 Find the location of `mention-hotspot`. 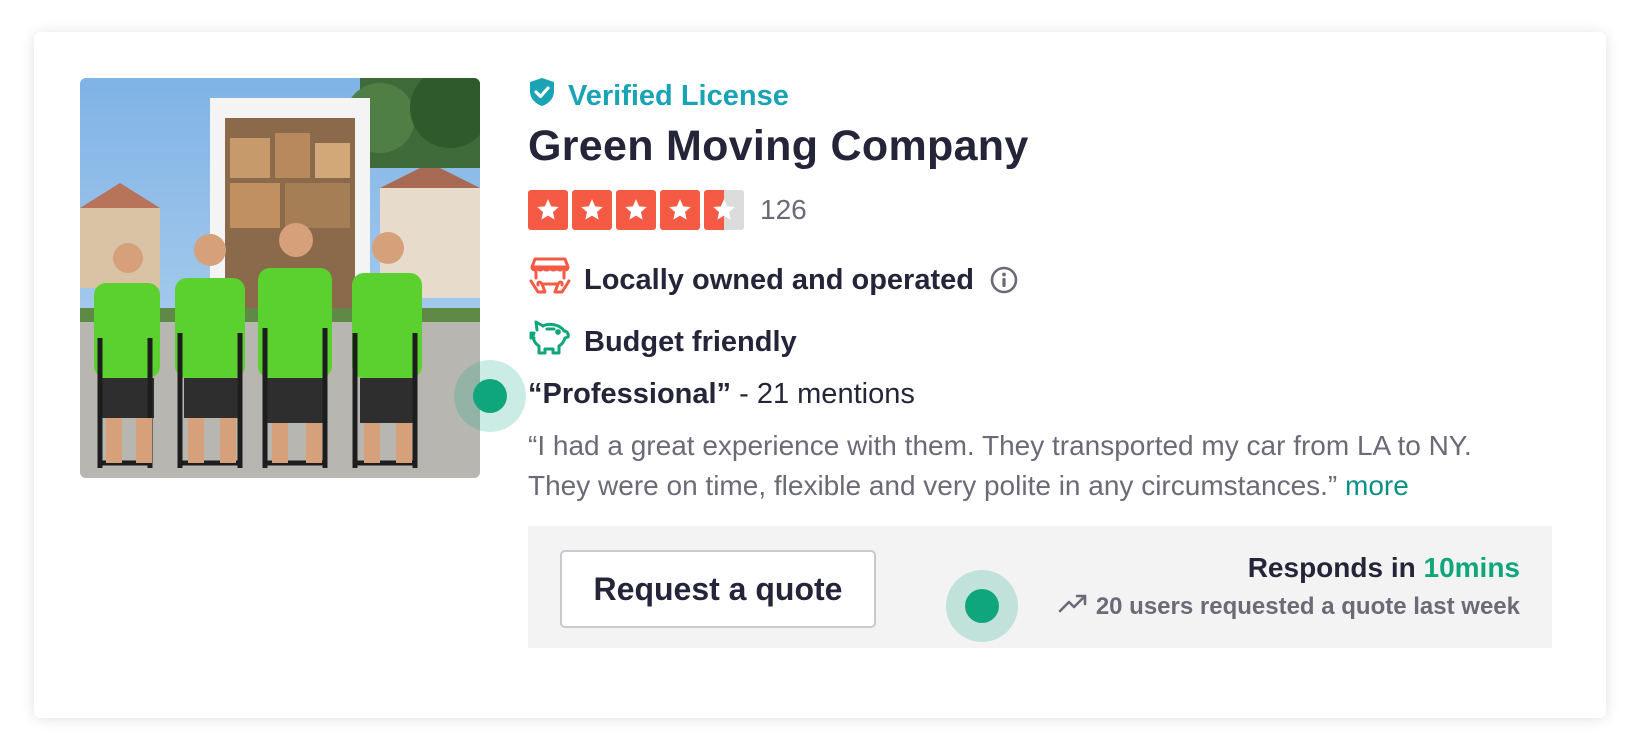

mention-hotspot is located at coordinates (490, 396).